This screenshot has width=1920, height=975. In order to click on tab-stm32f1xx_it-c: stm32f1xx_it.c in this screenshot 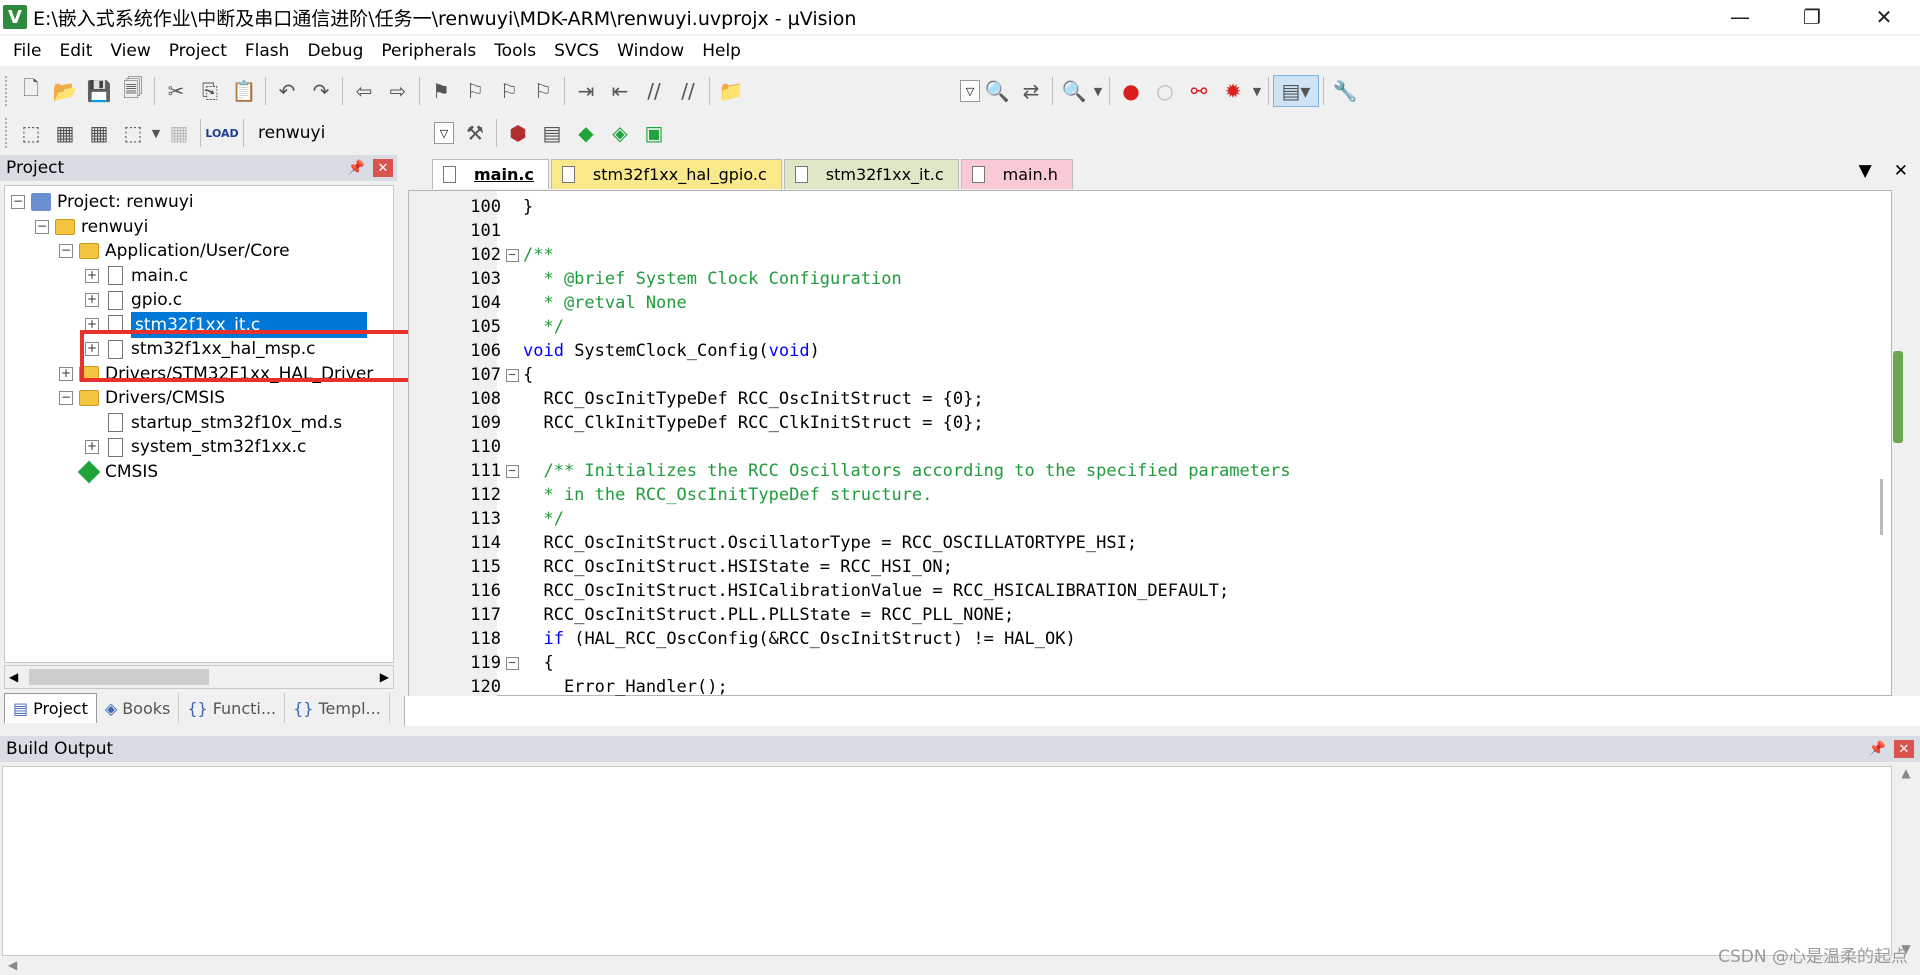, I will do `click(871, 174)`.